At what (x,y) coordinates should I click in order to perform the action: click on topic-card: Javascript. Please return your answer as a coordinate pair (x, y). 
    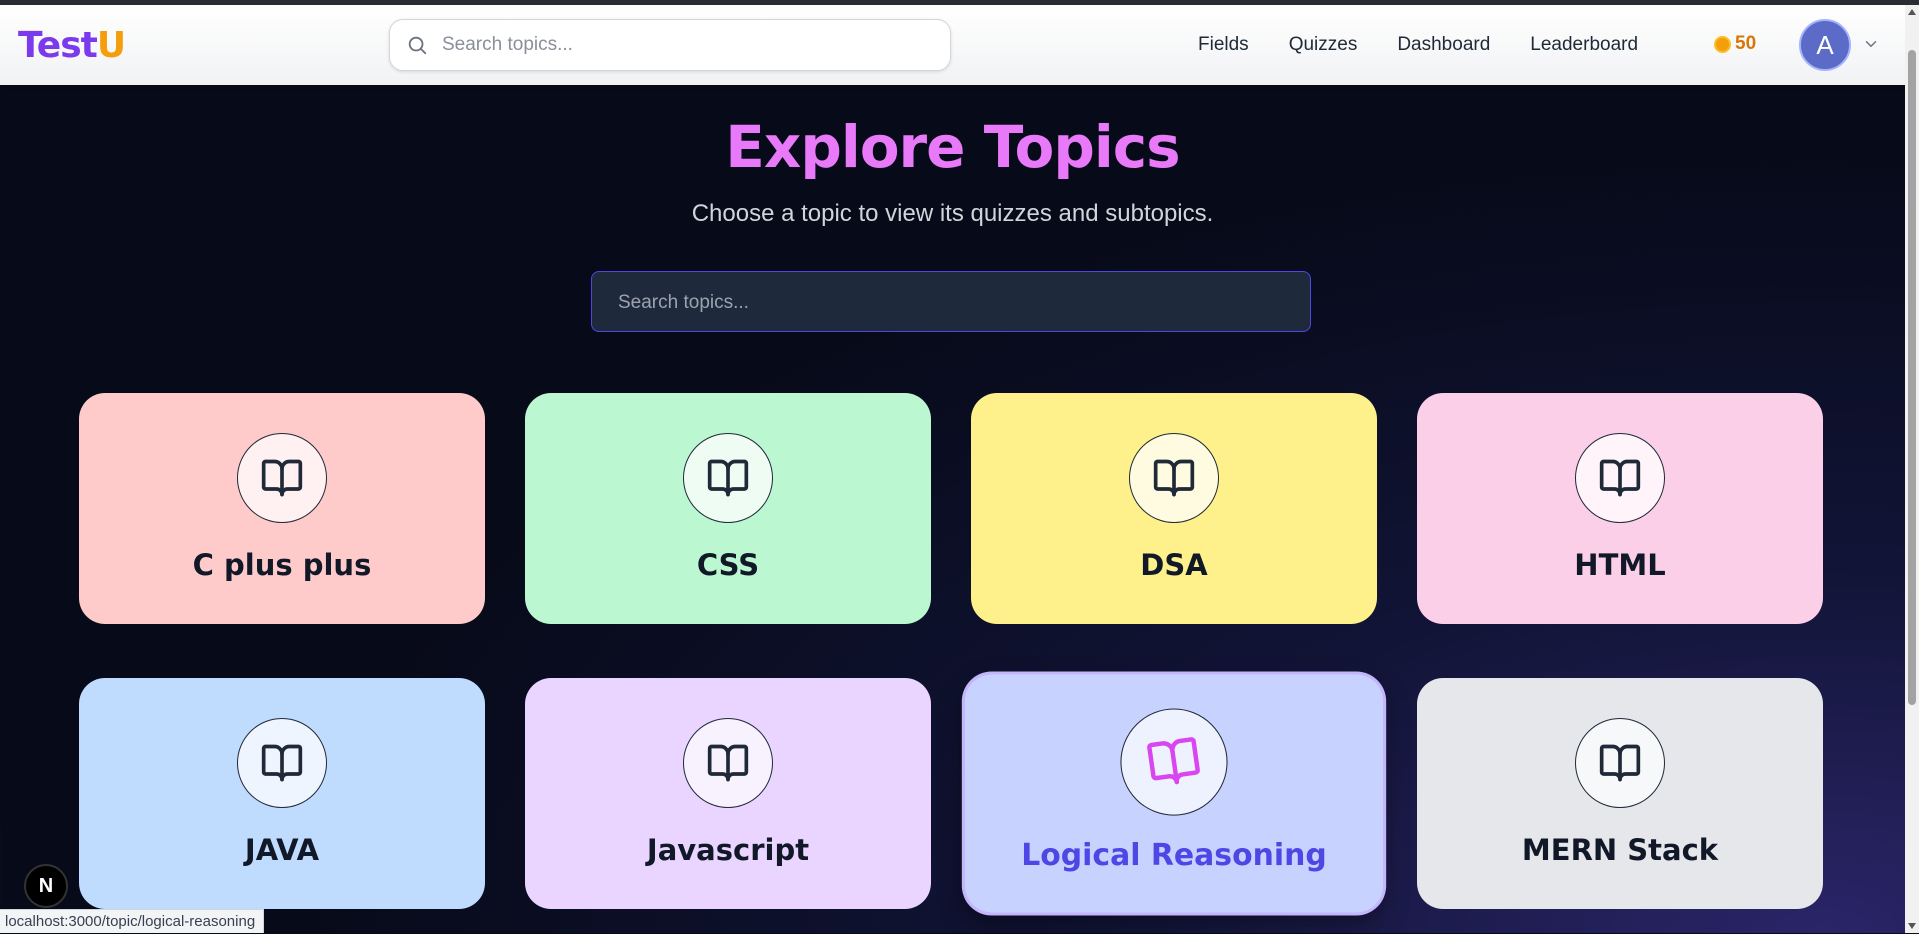
    Looking at the image, I should click on (728, 793).